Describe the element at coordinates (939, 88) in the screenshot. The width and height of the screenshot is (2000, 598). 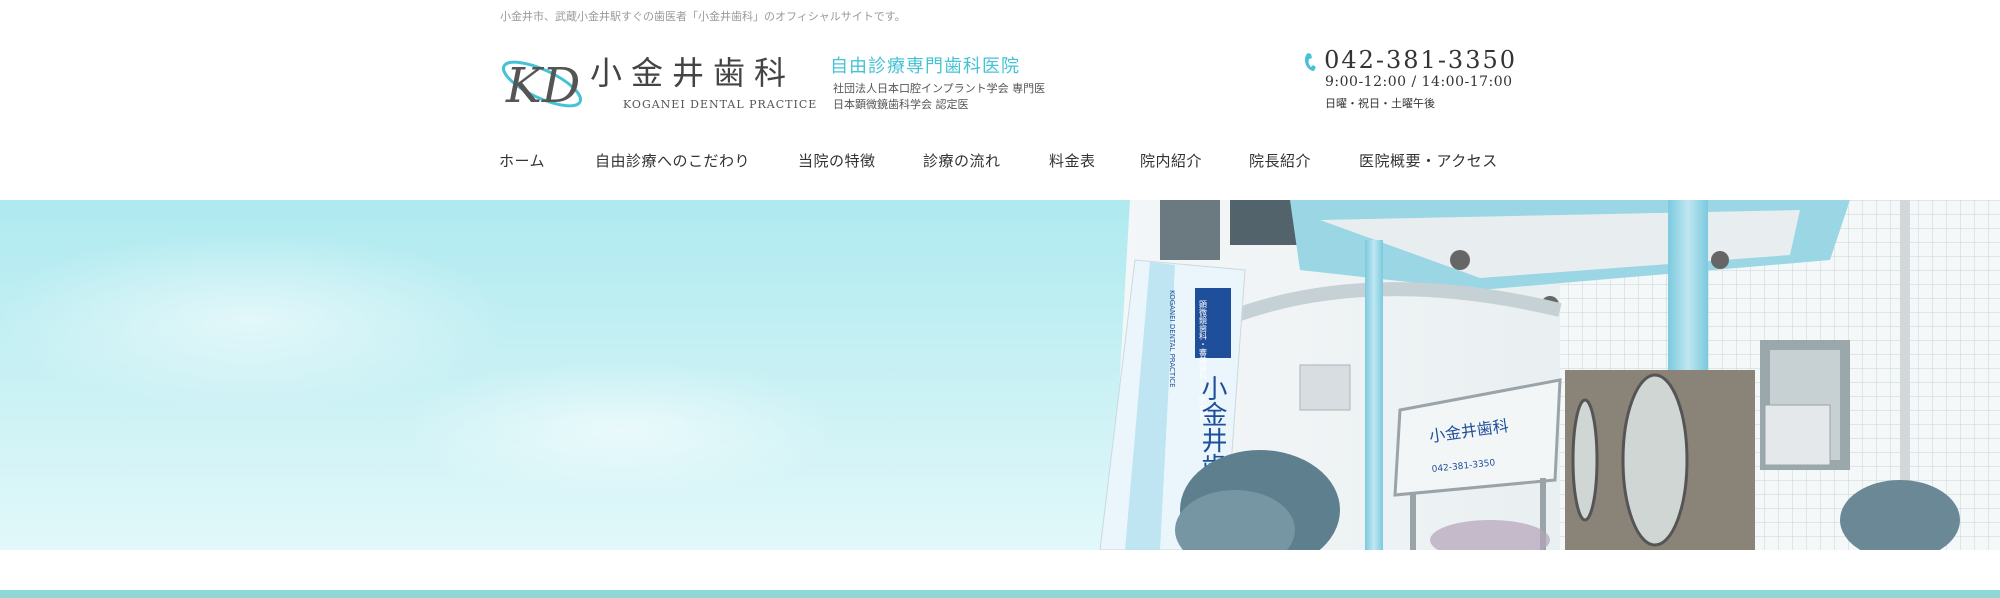
I see `cert-line-1: 社団法人日本口腔インプラント学会 専門医` at that location.